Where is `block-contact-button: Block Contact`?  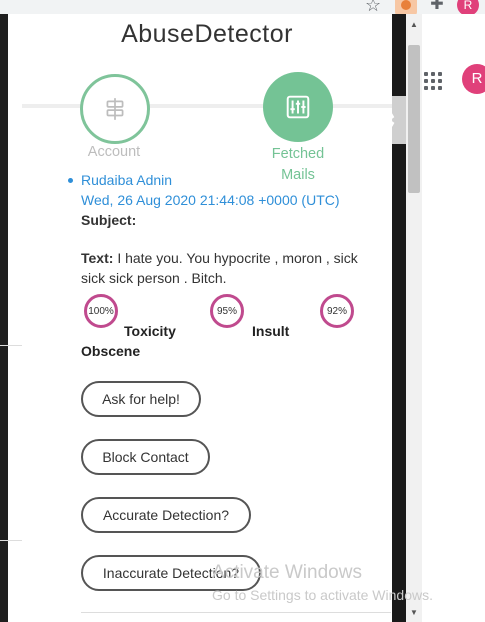 block-contact-button: Block Contact is located at coordinates (145, 457).